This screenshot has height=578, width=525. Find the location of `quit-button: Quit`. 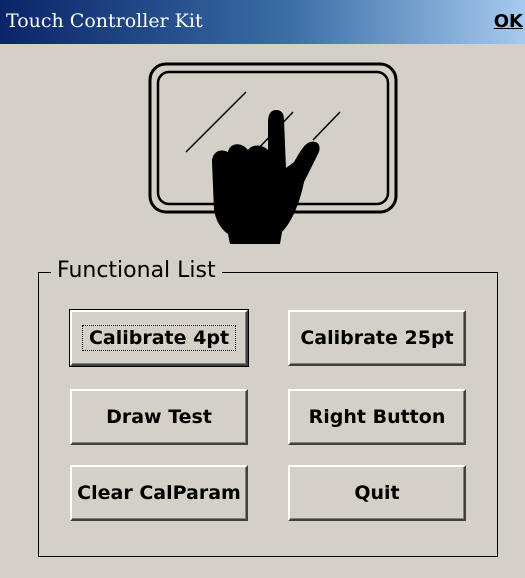

quit-button: Quit is located at coordinates (377, 493).